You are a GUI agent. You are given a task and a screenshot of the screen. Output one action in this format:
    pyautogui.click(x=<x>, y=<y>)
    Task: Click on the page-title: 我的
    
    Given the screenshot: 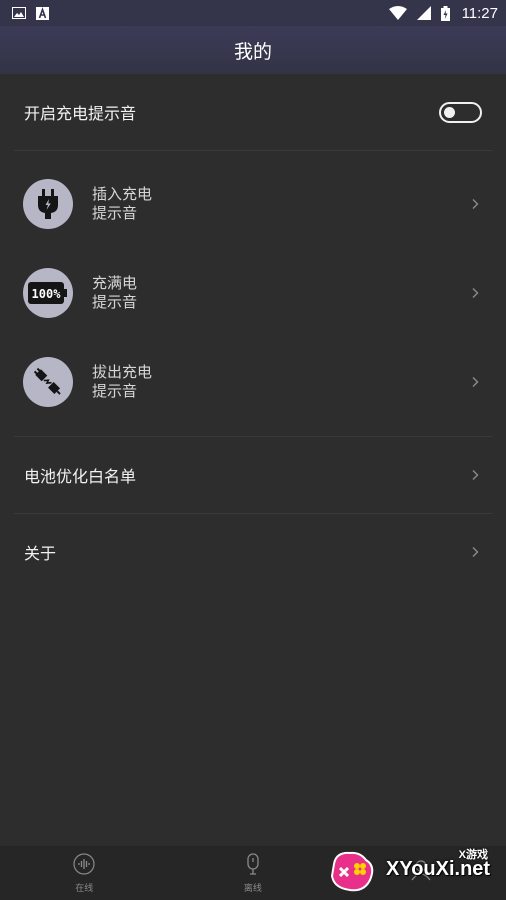 What is the action you would take?
    pyautogui.click(x=252, y=51)
    